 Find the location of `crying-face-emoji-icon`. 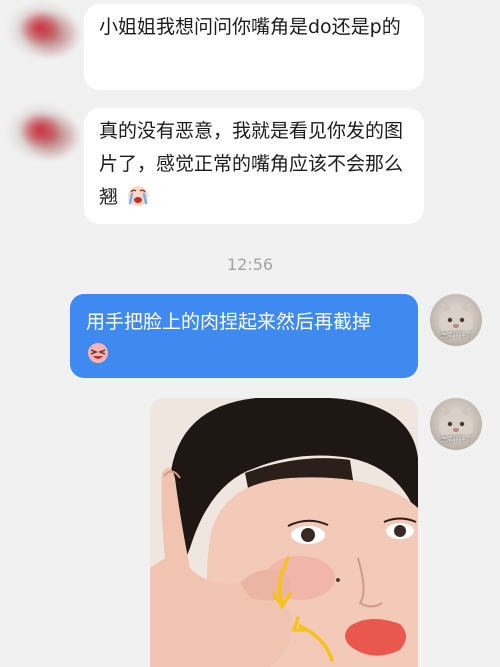

crying-face-emoji-icon is located at coordinates (138, 196).